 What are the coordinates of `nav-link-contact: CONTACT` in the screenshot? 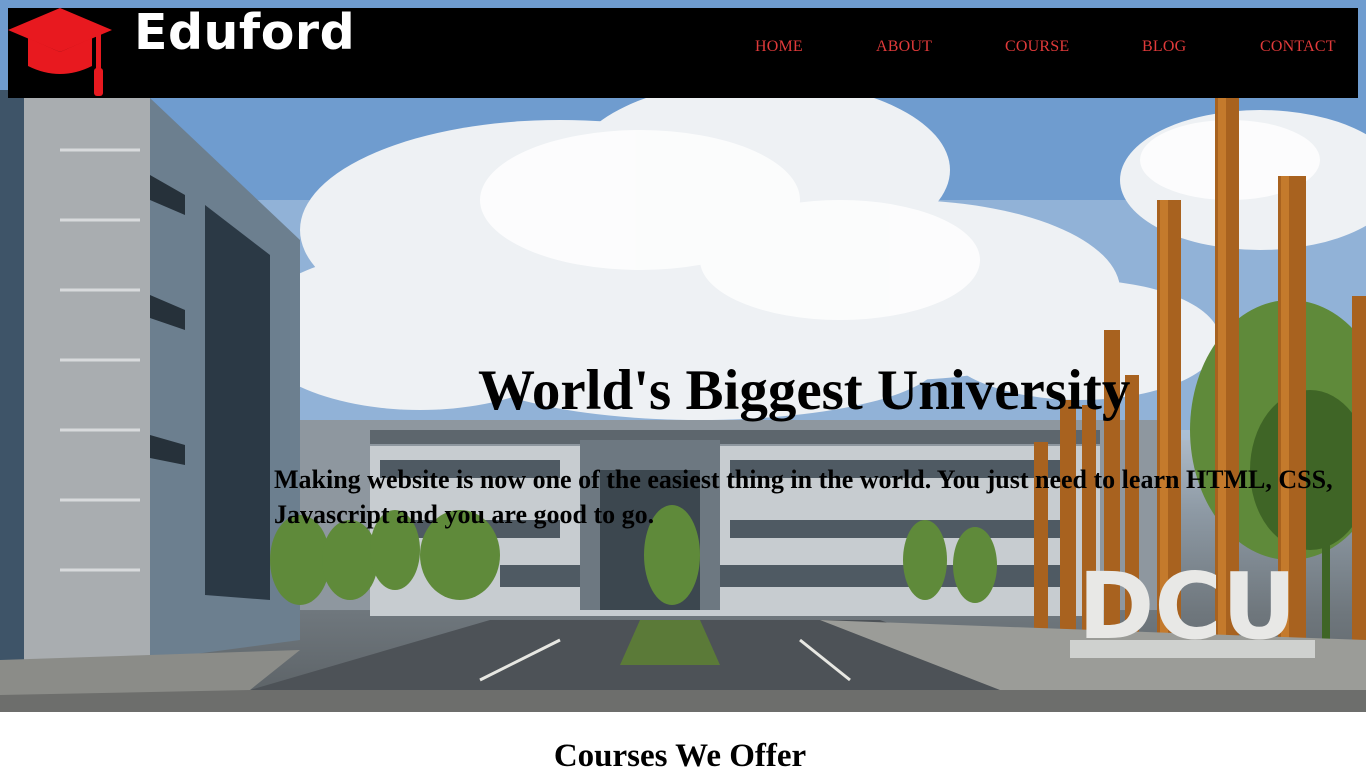 It's located at (1298, 47).